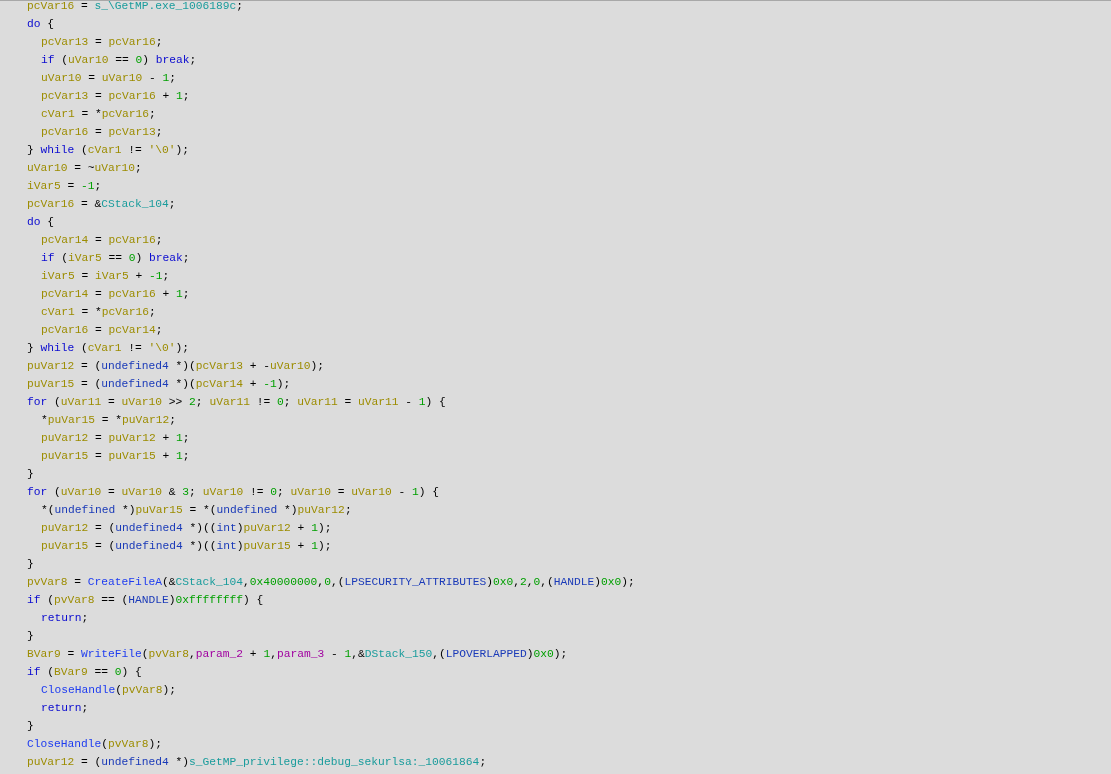 Image resolution: width=1111 pixels, height=774 pixels. What do you see at coordinates (64, 186) in the screenshot?
I see `code-line: iVar5 = -1;` at bounding box center [64, 186].